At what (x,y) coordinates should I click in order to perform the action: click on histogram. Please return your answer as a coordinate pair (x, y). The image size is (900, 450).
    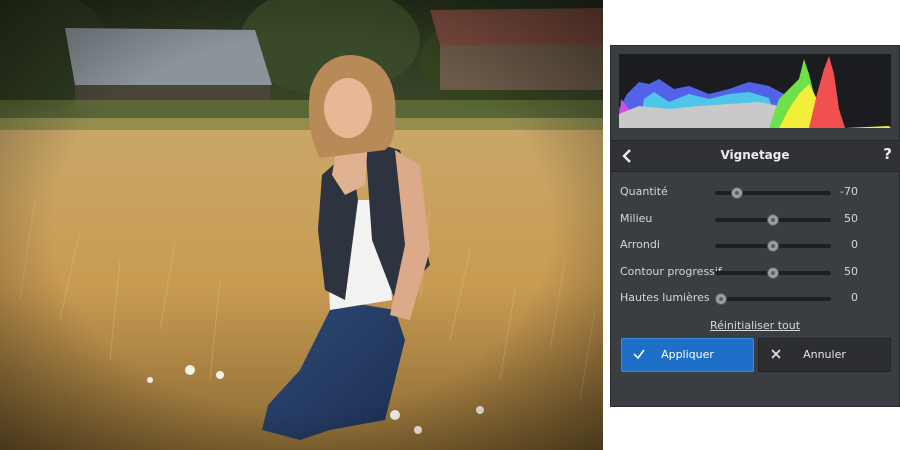
    Looking at the image, I should click on (755, 91).